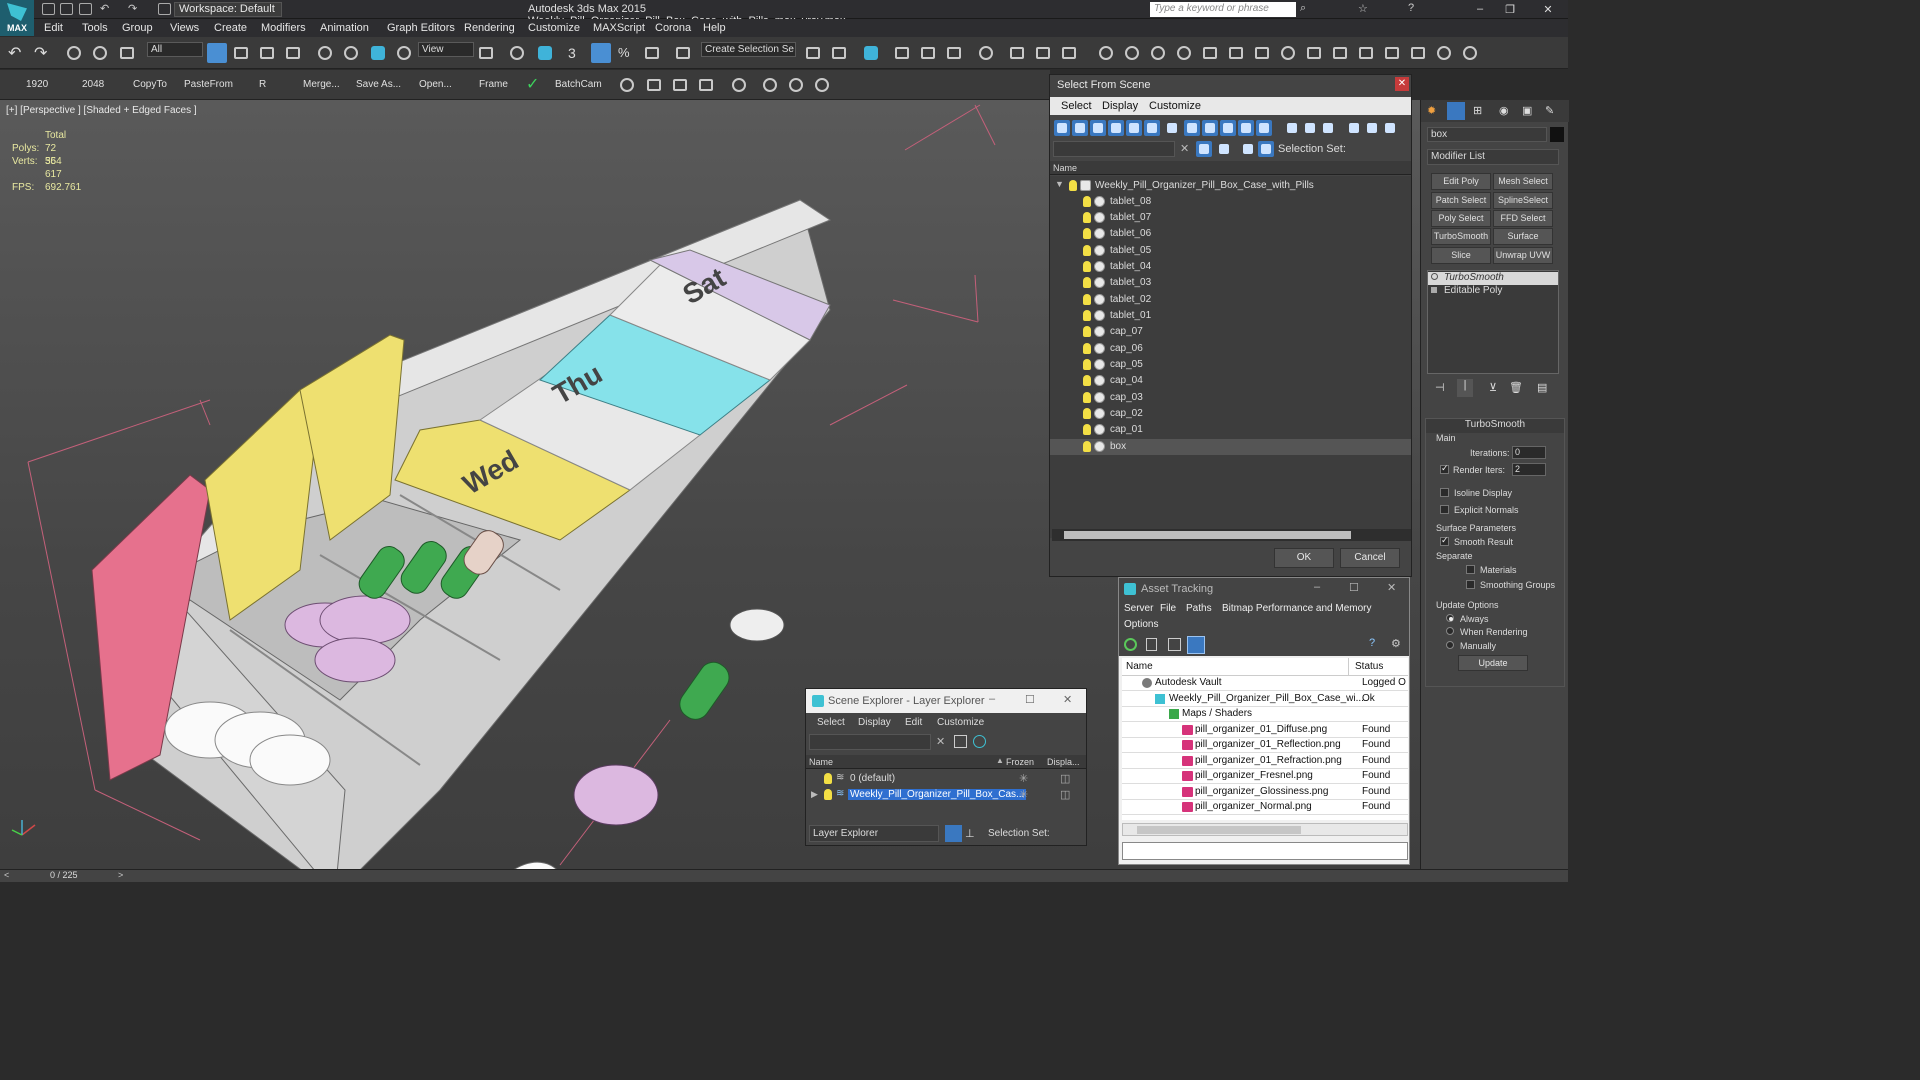  Describe the element at coordinates (1523, 242) in the screenshot. I see `surface-select-button: Surface Select` at that location.